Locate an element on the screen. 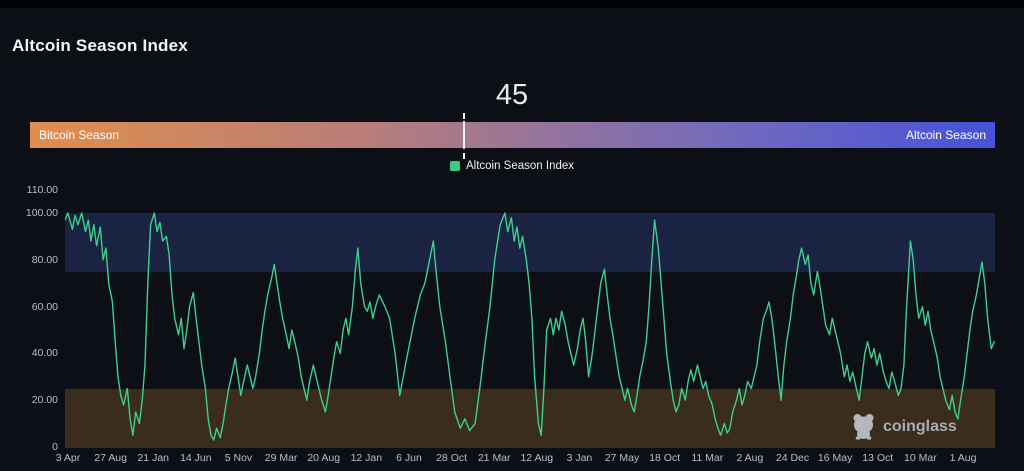 Image resolution: width=1024 pixels, height=471 pixels. gauge-marker-dash-top is located at coordinates (464, 116).